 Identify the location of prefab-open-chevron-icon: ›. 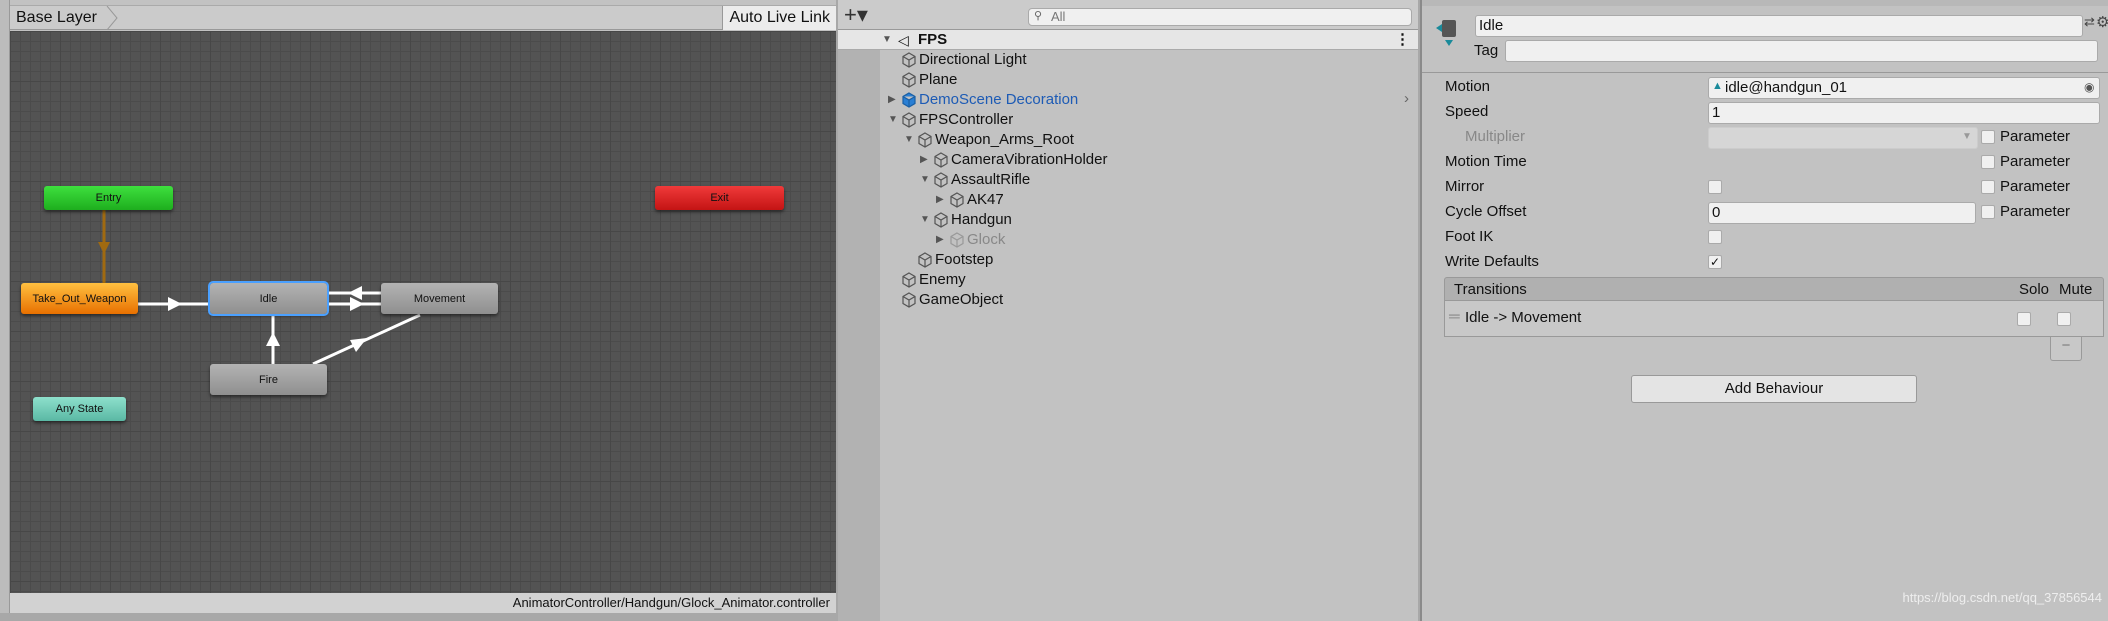
(1406, 98).